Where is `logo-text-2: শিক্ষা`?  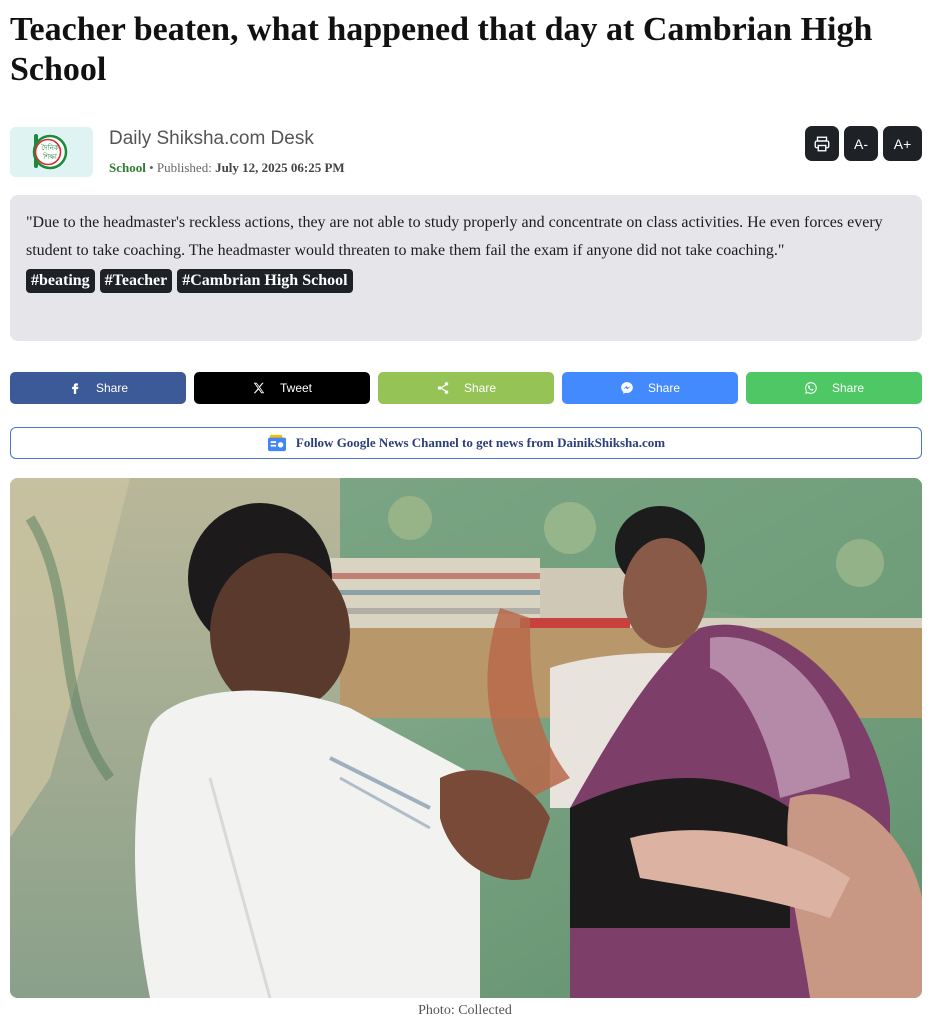
logo-text-2: শিক্ষা is located at coordinates (50, 157).